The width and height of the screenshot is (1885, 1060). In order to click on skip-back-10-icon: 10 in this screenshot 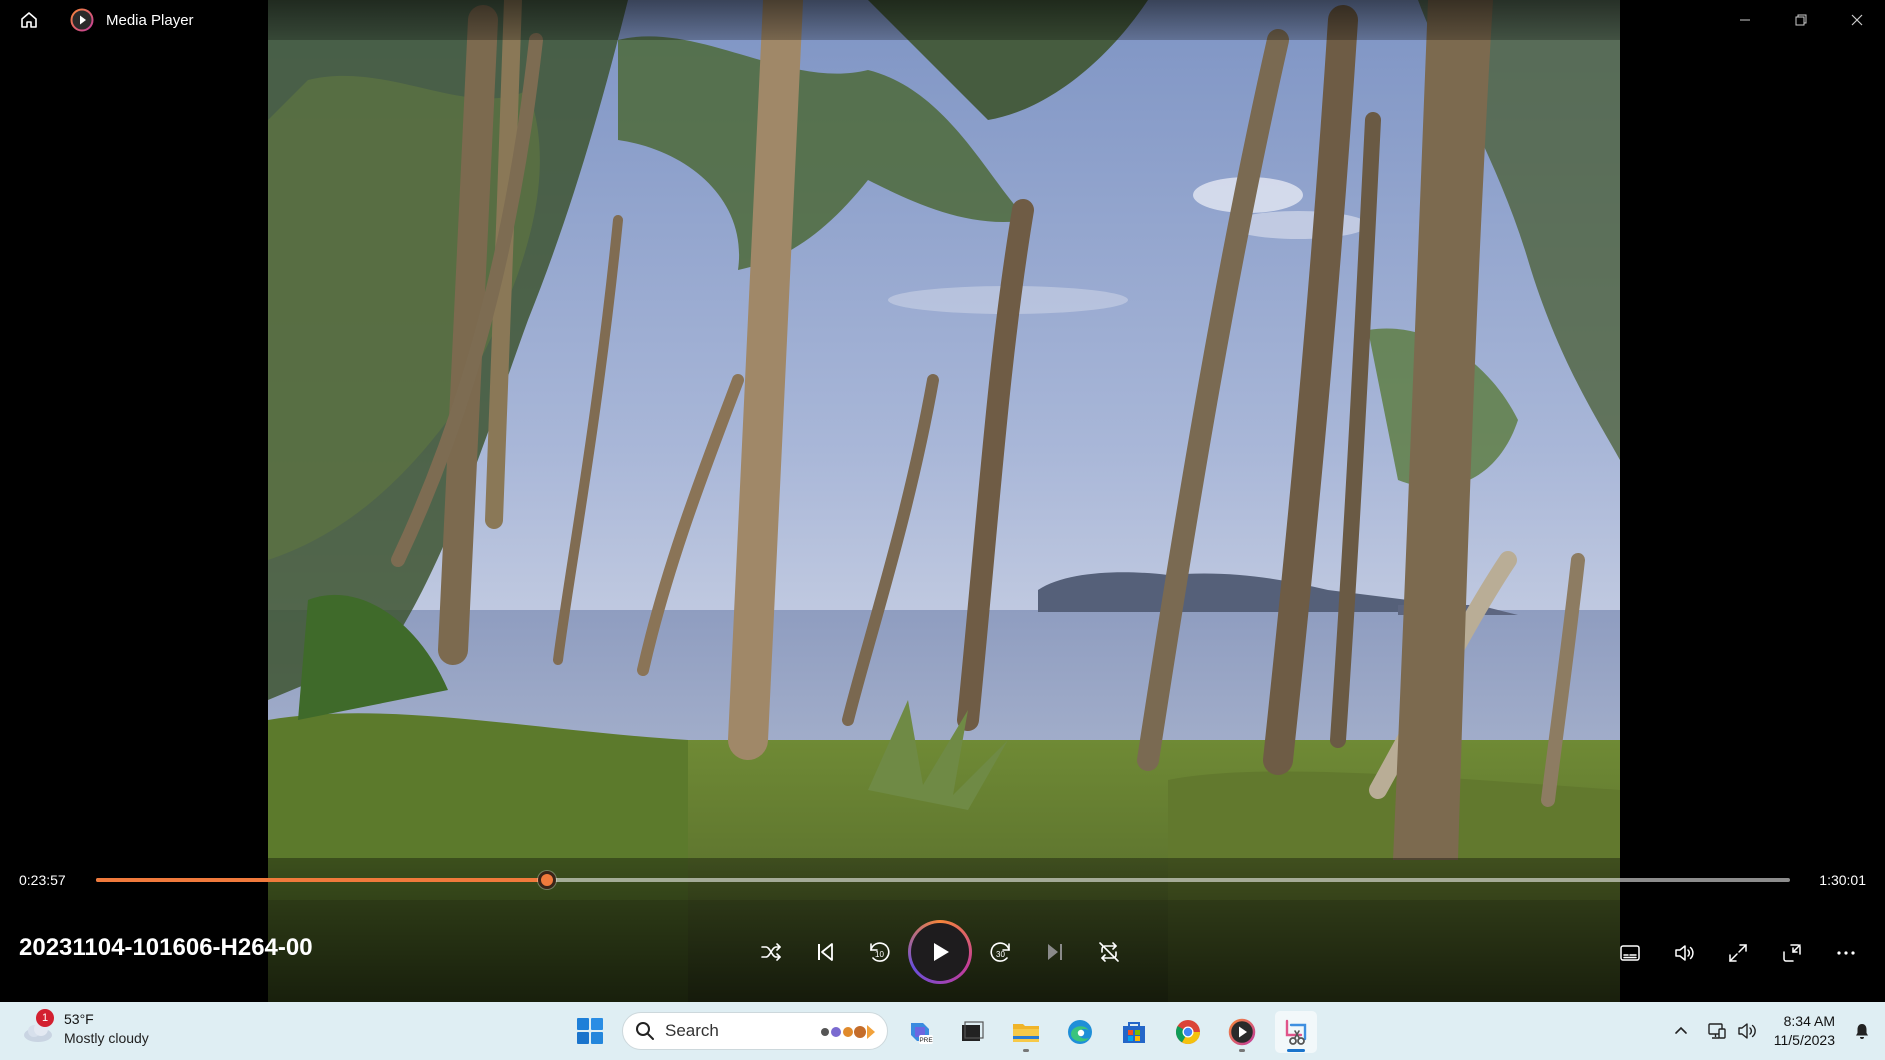, I will do `click(880, 952)`.